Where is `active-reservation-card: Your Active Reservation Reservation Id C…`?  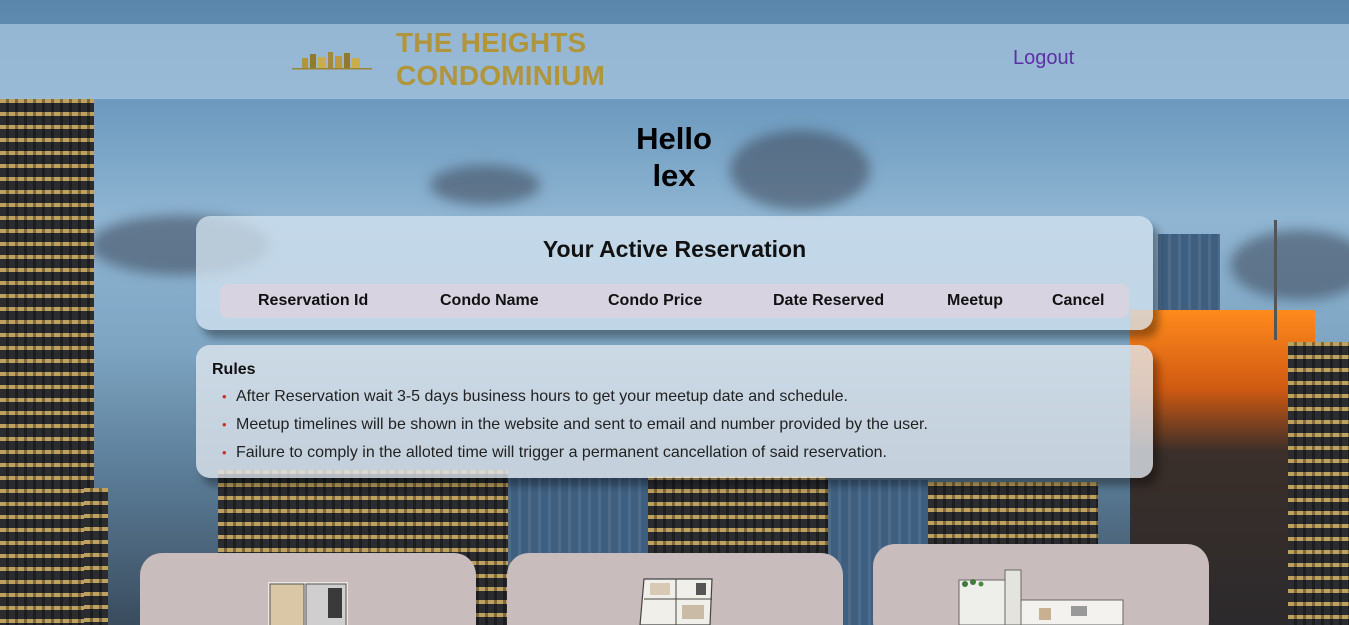
active-reservation-card: Your Active Reservation Reservation Id C… is located at coordinates (674, 273).